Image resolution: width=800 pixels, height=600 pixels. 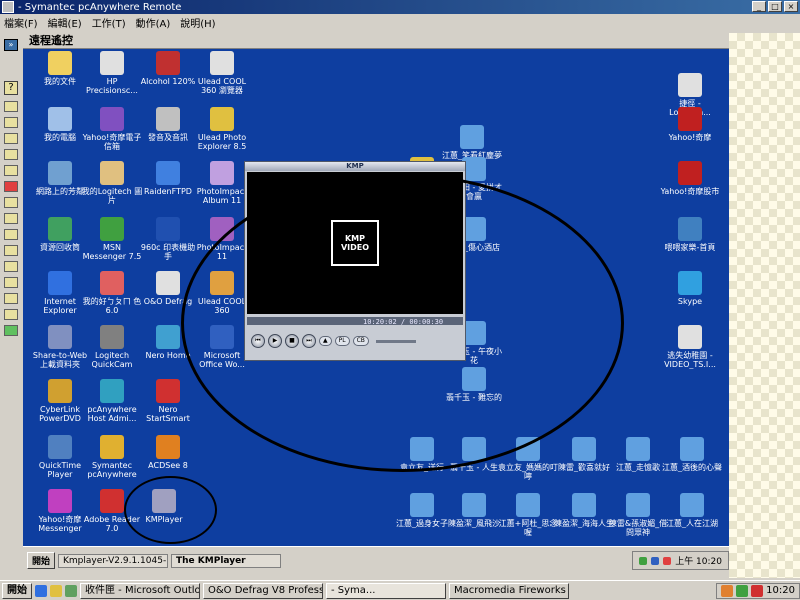 What do you see at coordinates (584, 523) in the screenshot?
I see `desktop-icon-label: 陳盈潔_海海人生` at bounding box center [584, 523].